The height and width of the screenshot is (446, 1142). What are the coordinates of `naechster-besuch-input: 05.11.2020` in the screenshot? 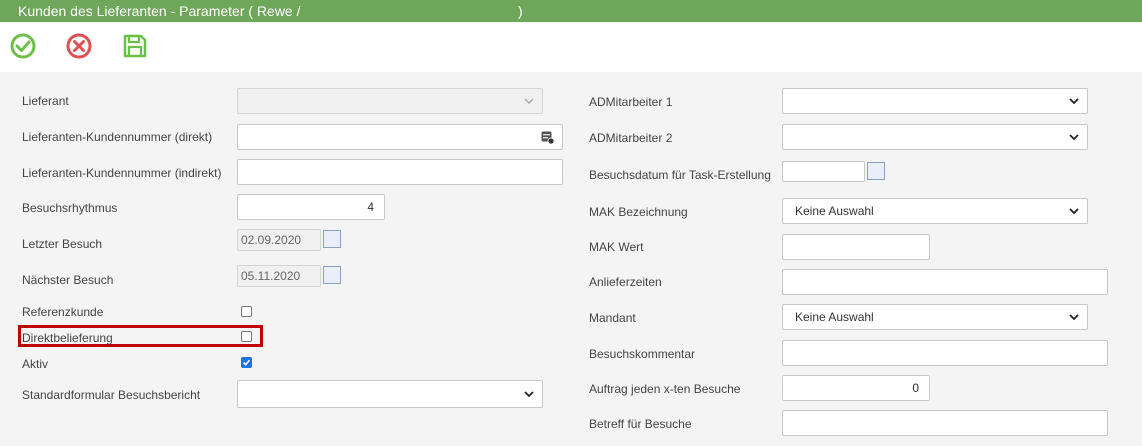 It's located at (279, 276).